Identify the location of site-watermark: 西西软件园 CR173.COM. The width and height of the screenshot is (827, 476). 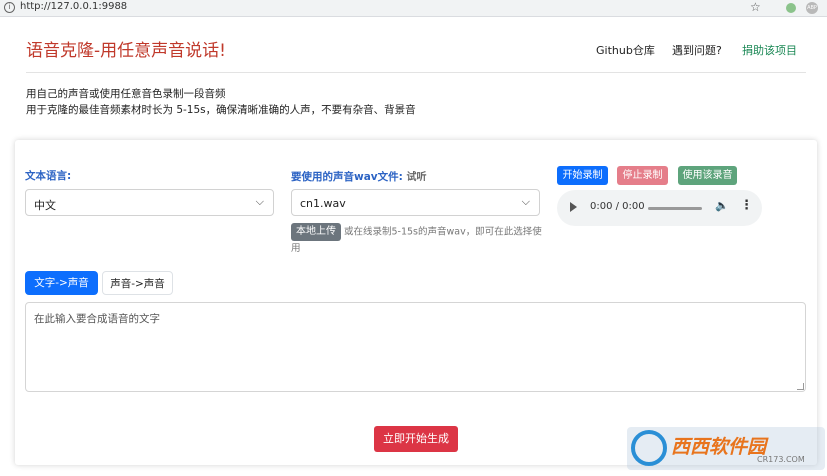
(726, 448).